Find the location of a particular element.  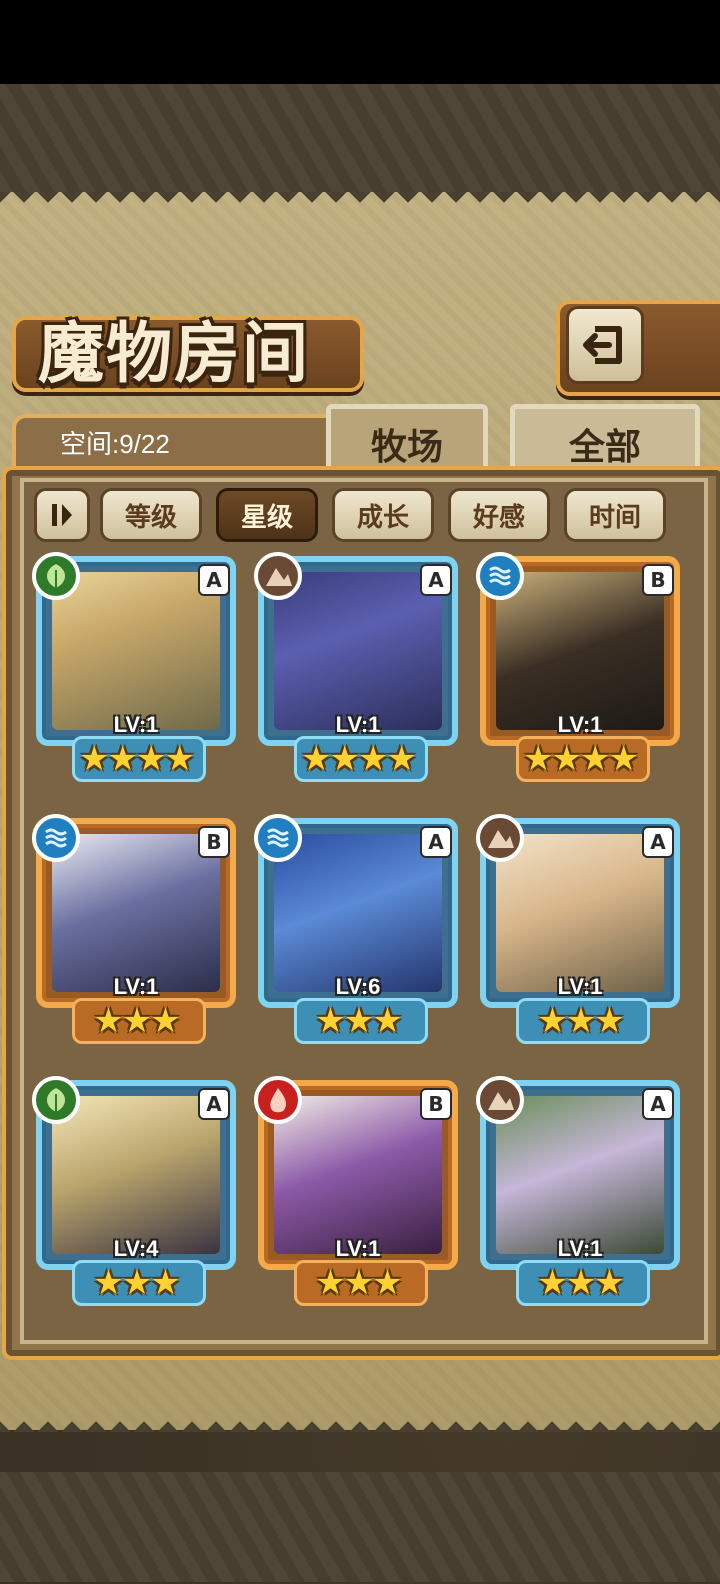

back-button is located at coordinates (605, 345).